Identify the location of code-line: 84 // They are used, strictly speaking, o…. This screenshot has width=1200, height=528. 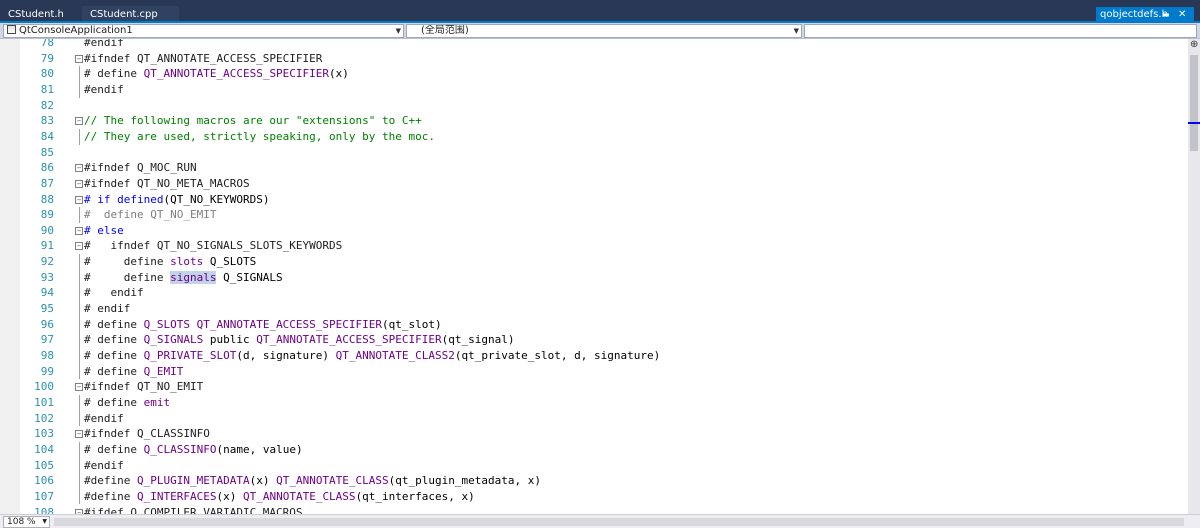
(594, 136).